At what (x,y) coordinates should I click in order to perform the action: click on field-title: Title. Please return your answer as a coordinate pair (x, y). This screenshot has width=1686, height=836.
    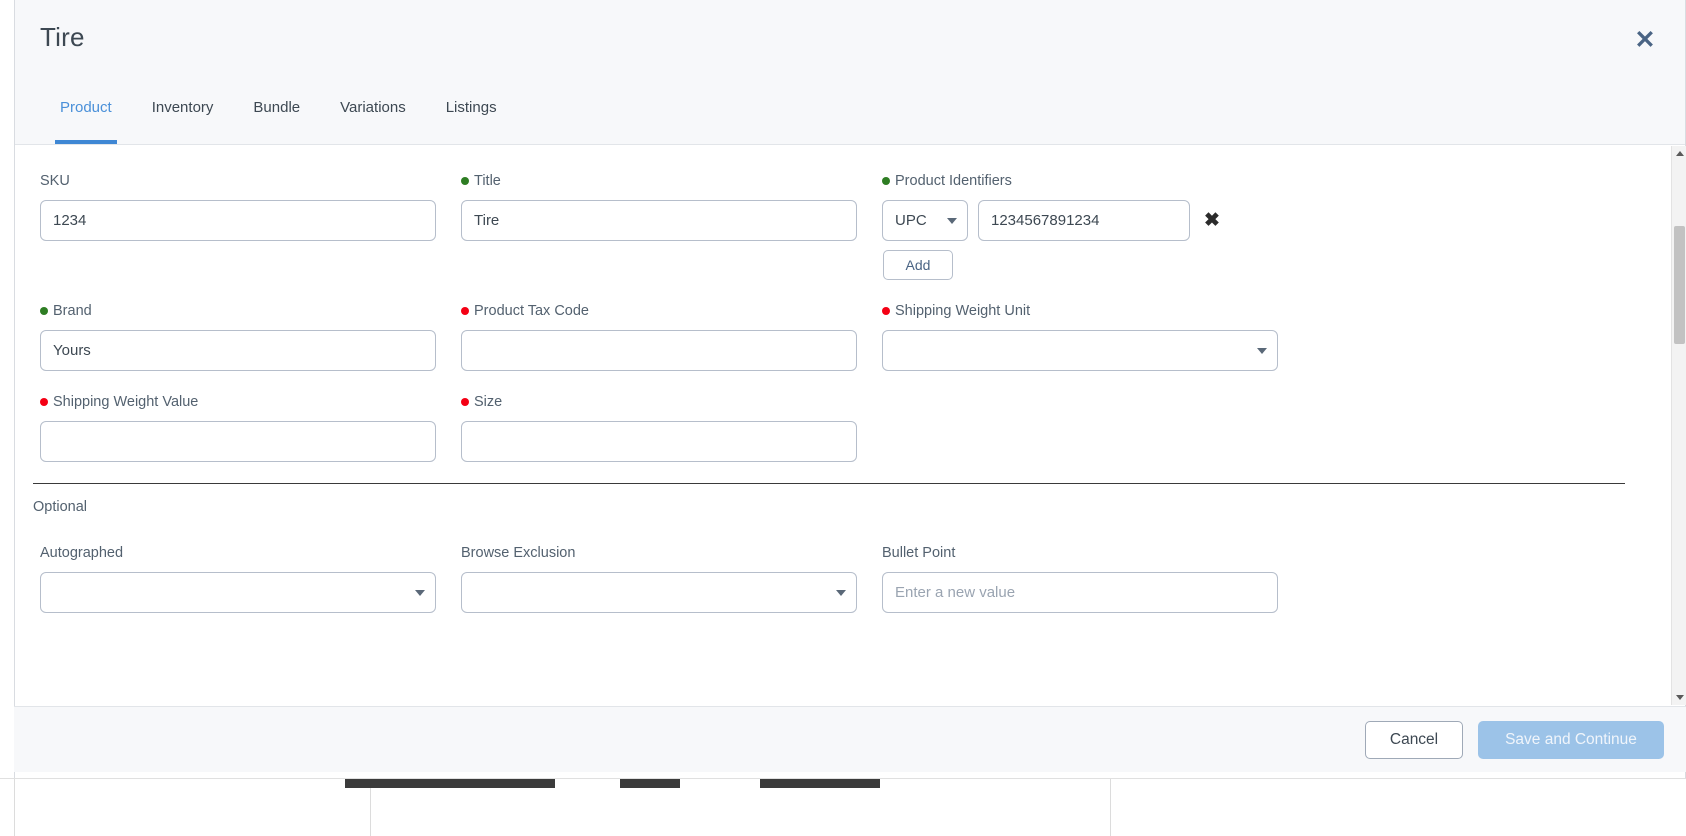
    Looking at the image, I should click on (659, 225).